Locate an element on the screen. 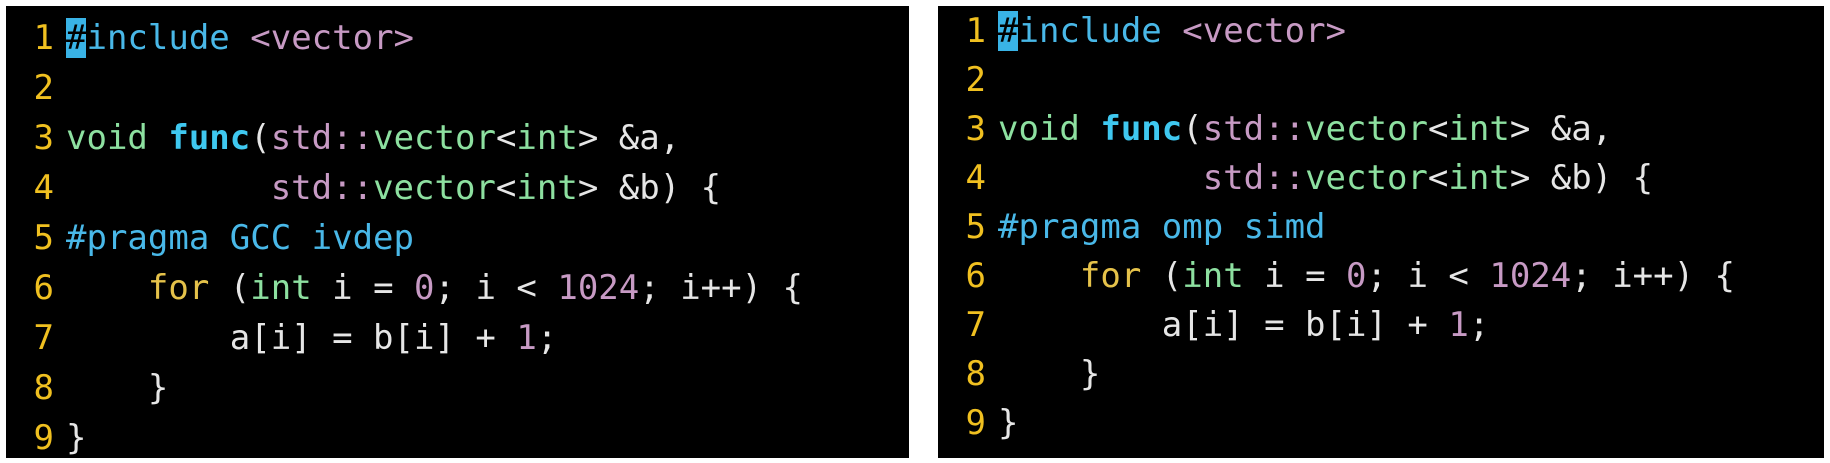 The image size is (1830, 463). code-token: <vector> is located at coordinates (332, 38).